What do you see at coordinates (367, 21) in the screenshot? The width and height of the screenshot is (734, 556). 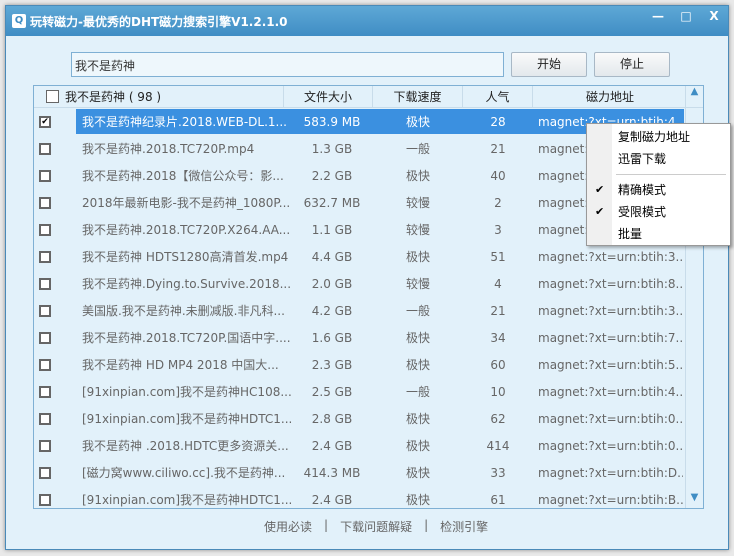 I see `title-bar: Q 玩转磁力-最优秀的DHT磁力搜索引擎V1.2.1.0 — □ X` at bounding box center [367, 21].